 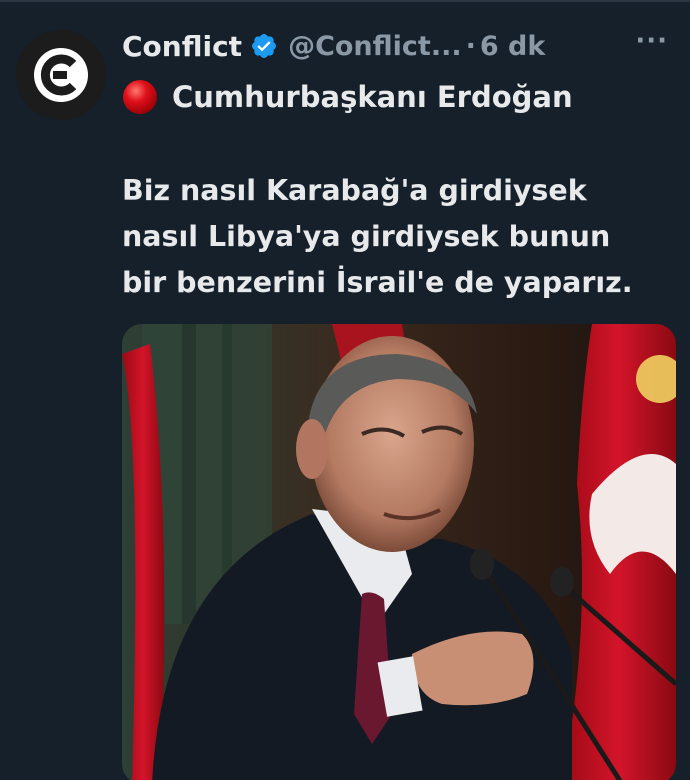 I want to click on verified-badge-icon, so click(x=264, y=46).